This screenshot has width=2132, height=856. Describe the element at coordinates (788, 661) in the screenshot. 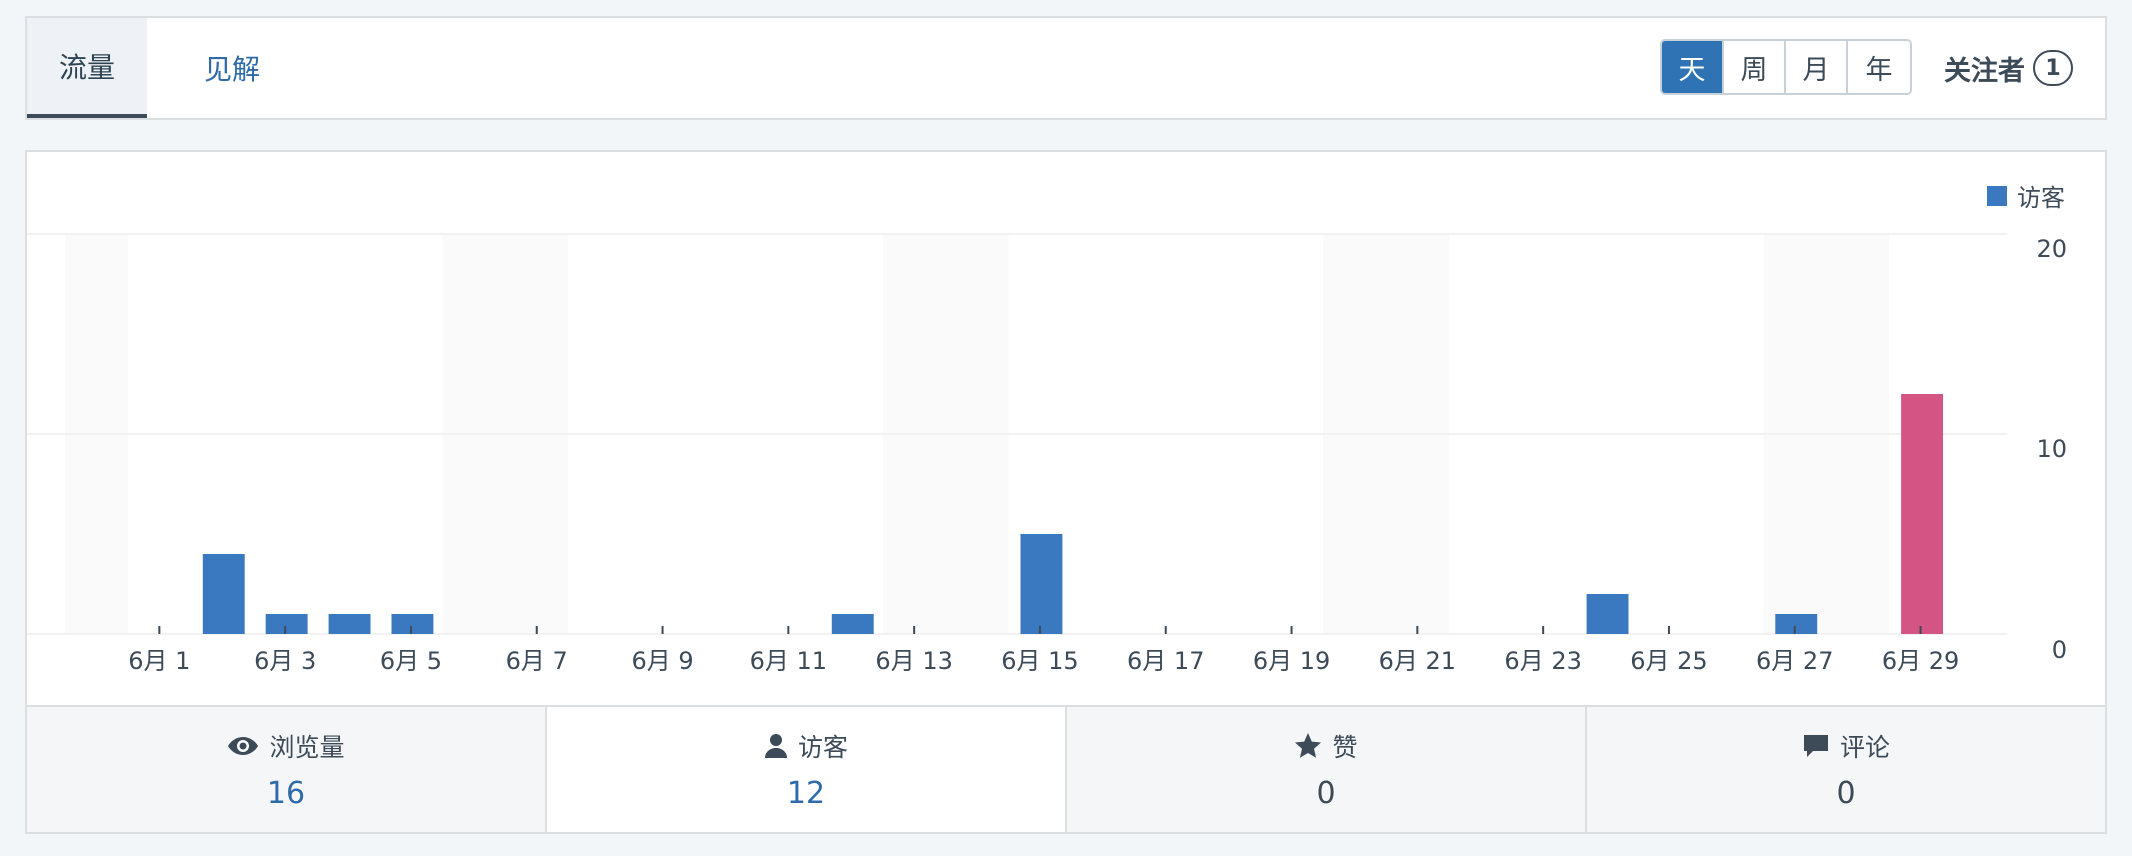

I see `x-tick-label: 6月 11` at that location.